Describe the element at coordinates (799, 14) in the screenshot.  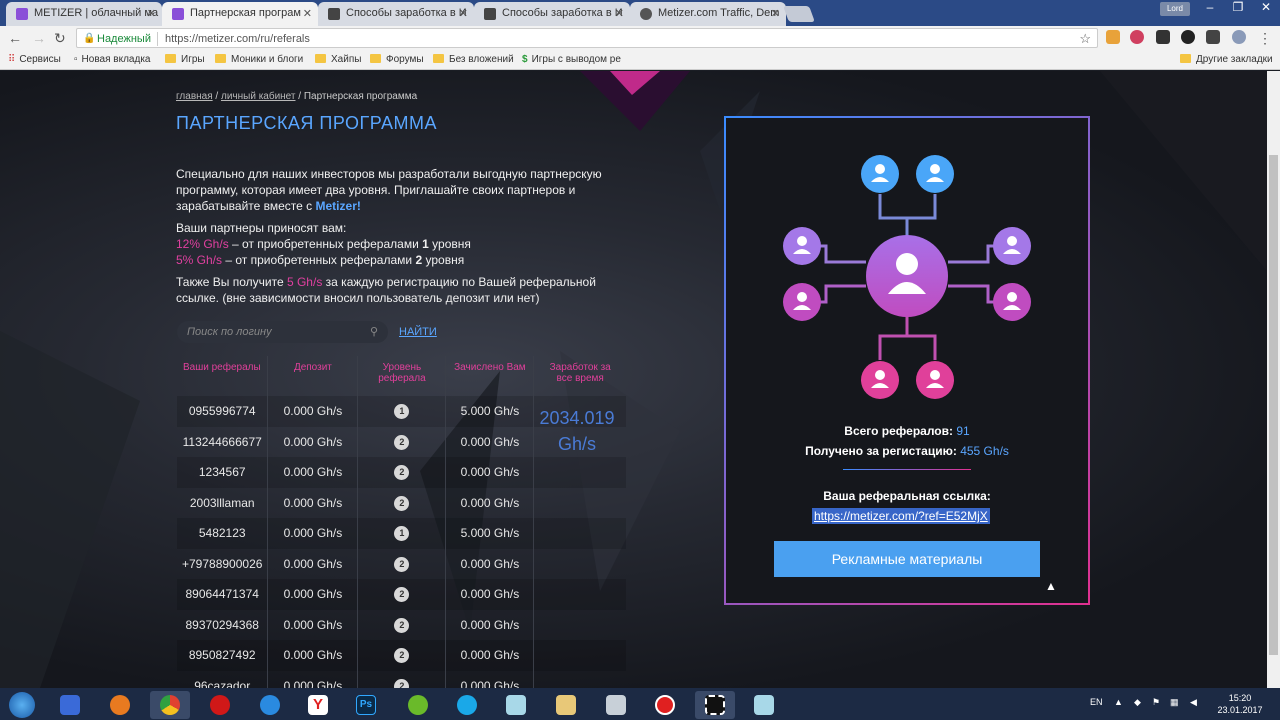
I see `new-tab-button` at that location.